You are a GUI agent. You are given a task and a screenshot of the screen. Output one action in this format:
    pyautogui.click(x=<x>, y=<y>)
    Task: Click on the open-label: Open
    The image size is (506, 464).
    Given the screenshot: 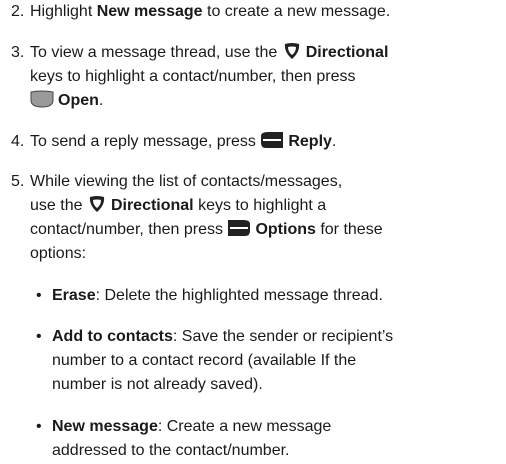 What is the action you would take?
    pyautogui.click(x=78, y=100)
    